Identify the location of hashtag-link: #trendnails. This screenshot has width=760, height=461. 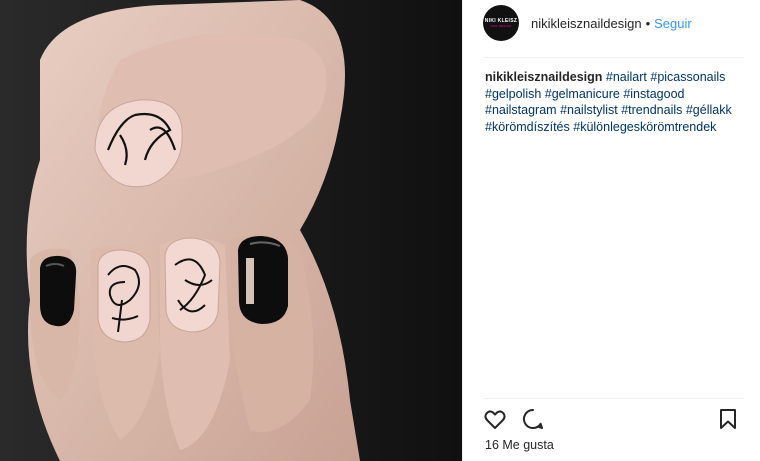
(651, 110).